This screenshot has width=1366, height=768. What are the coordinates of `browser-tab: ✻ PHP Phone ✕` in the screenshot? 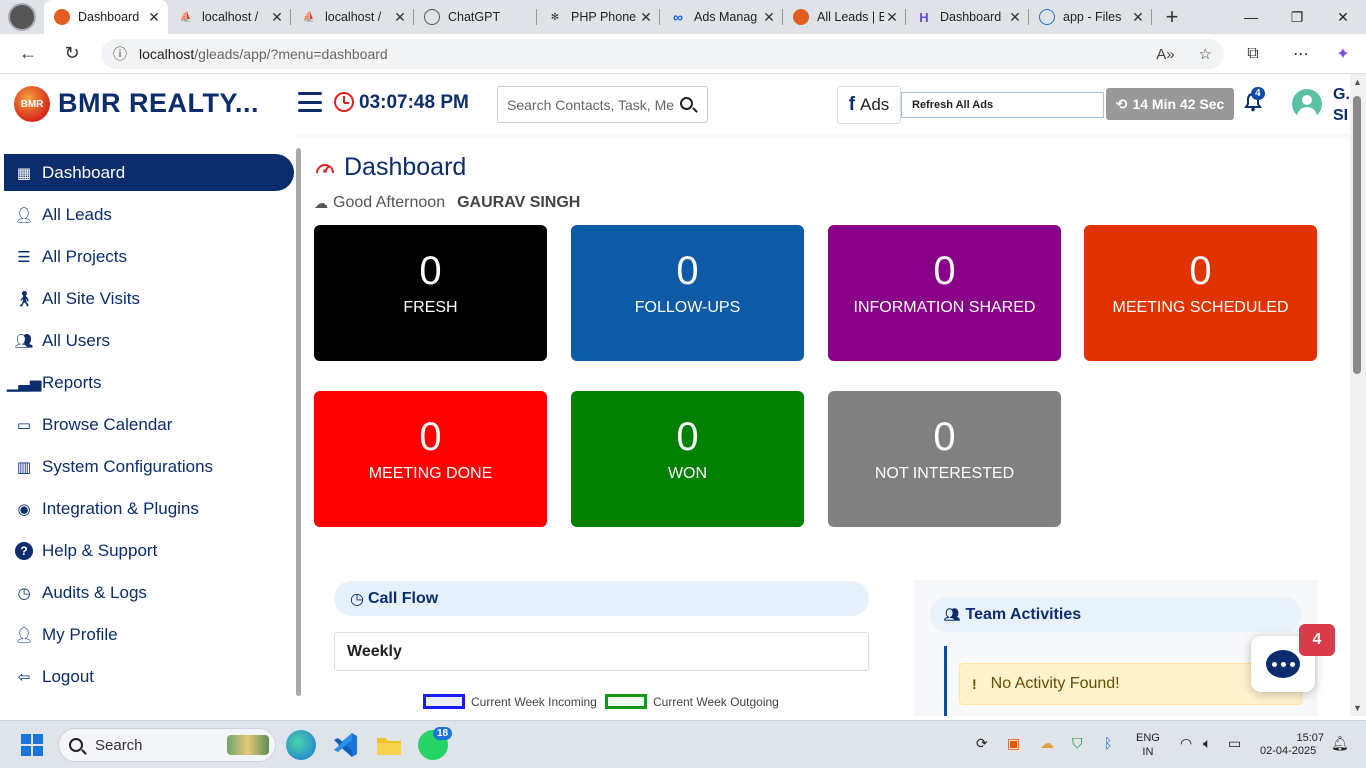 It's located at (598, 17).